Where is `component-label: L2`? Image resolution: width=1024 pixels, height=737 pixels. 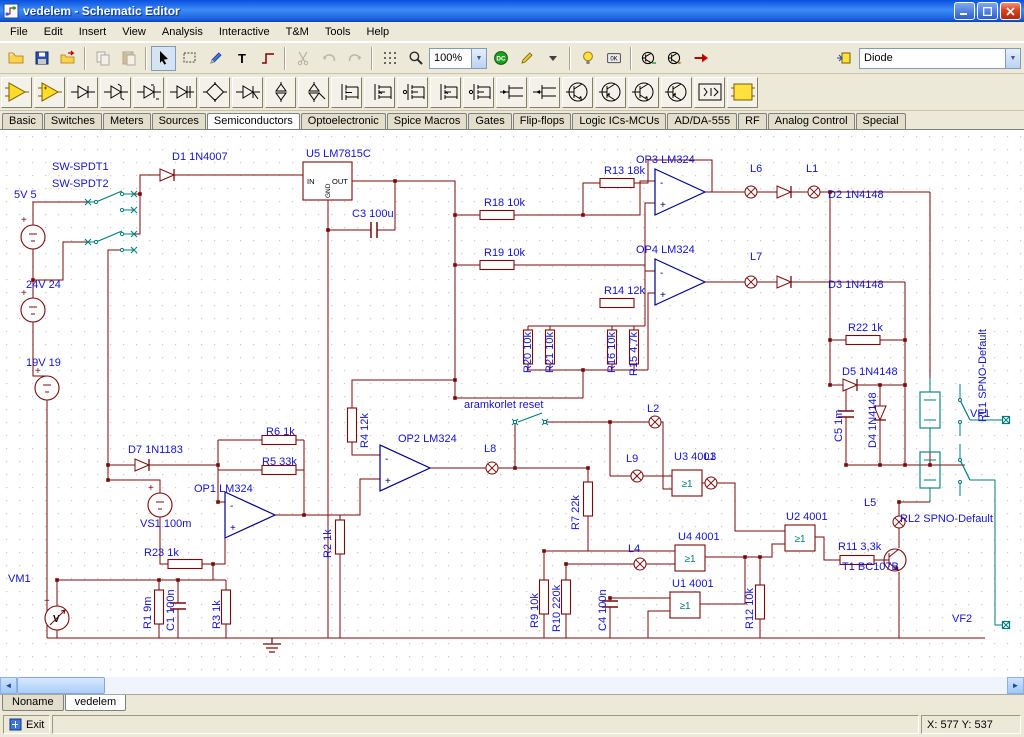 component-label: L2 is located at coordinates (653, 409).